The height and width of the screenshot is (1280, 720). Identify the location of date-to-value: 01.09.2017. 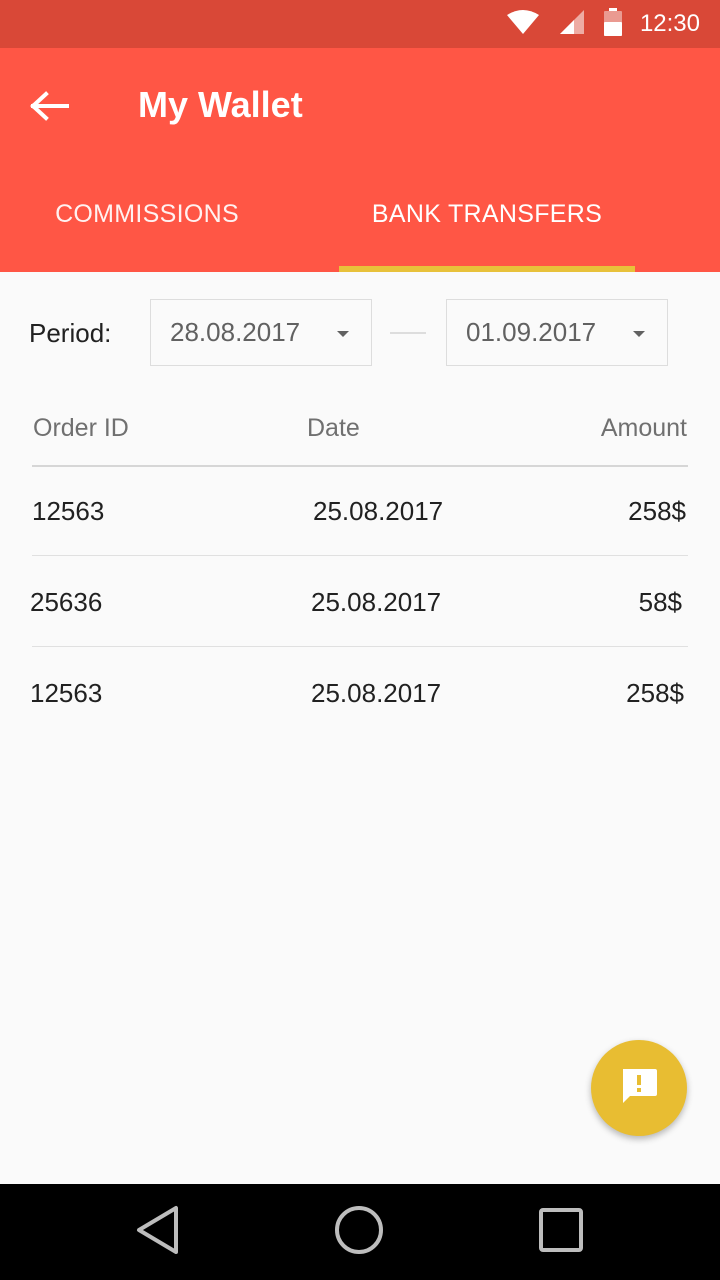
(531, 332).